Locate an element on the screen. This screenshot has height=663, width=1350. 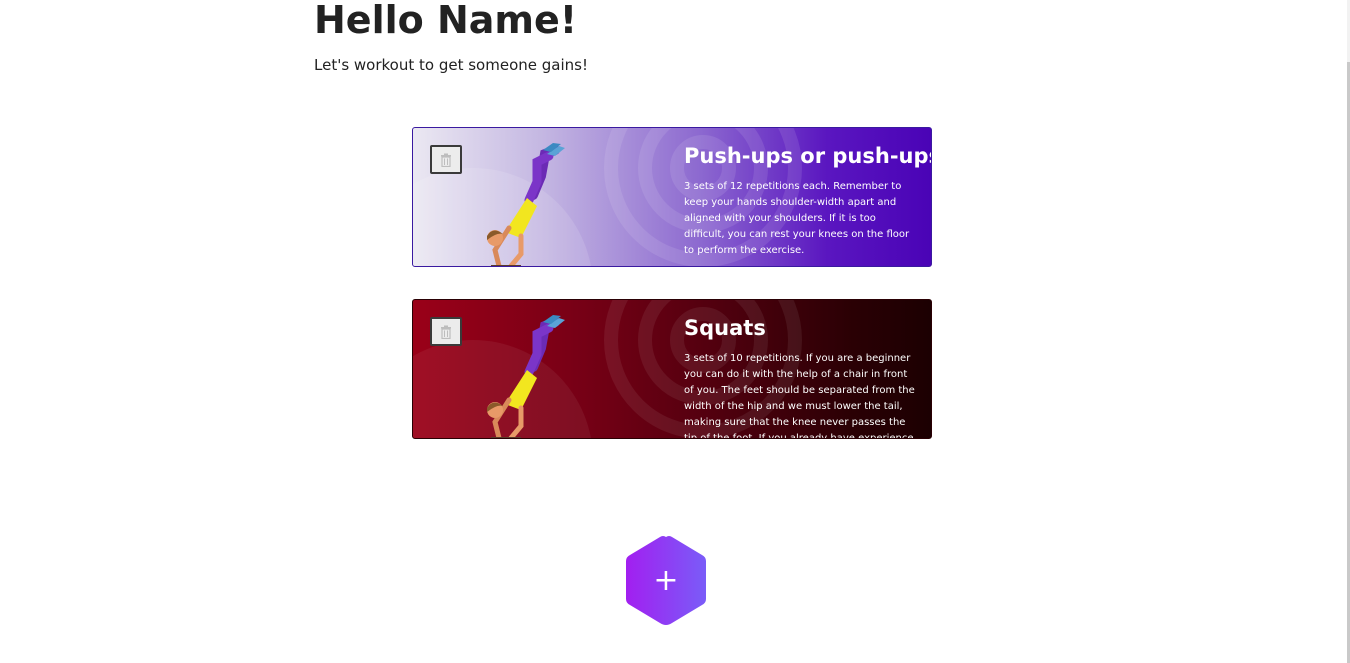
add-workout-button: + is located at coordinates (666, 580).